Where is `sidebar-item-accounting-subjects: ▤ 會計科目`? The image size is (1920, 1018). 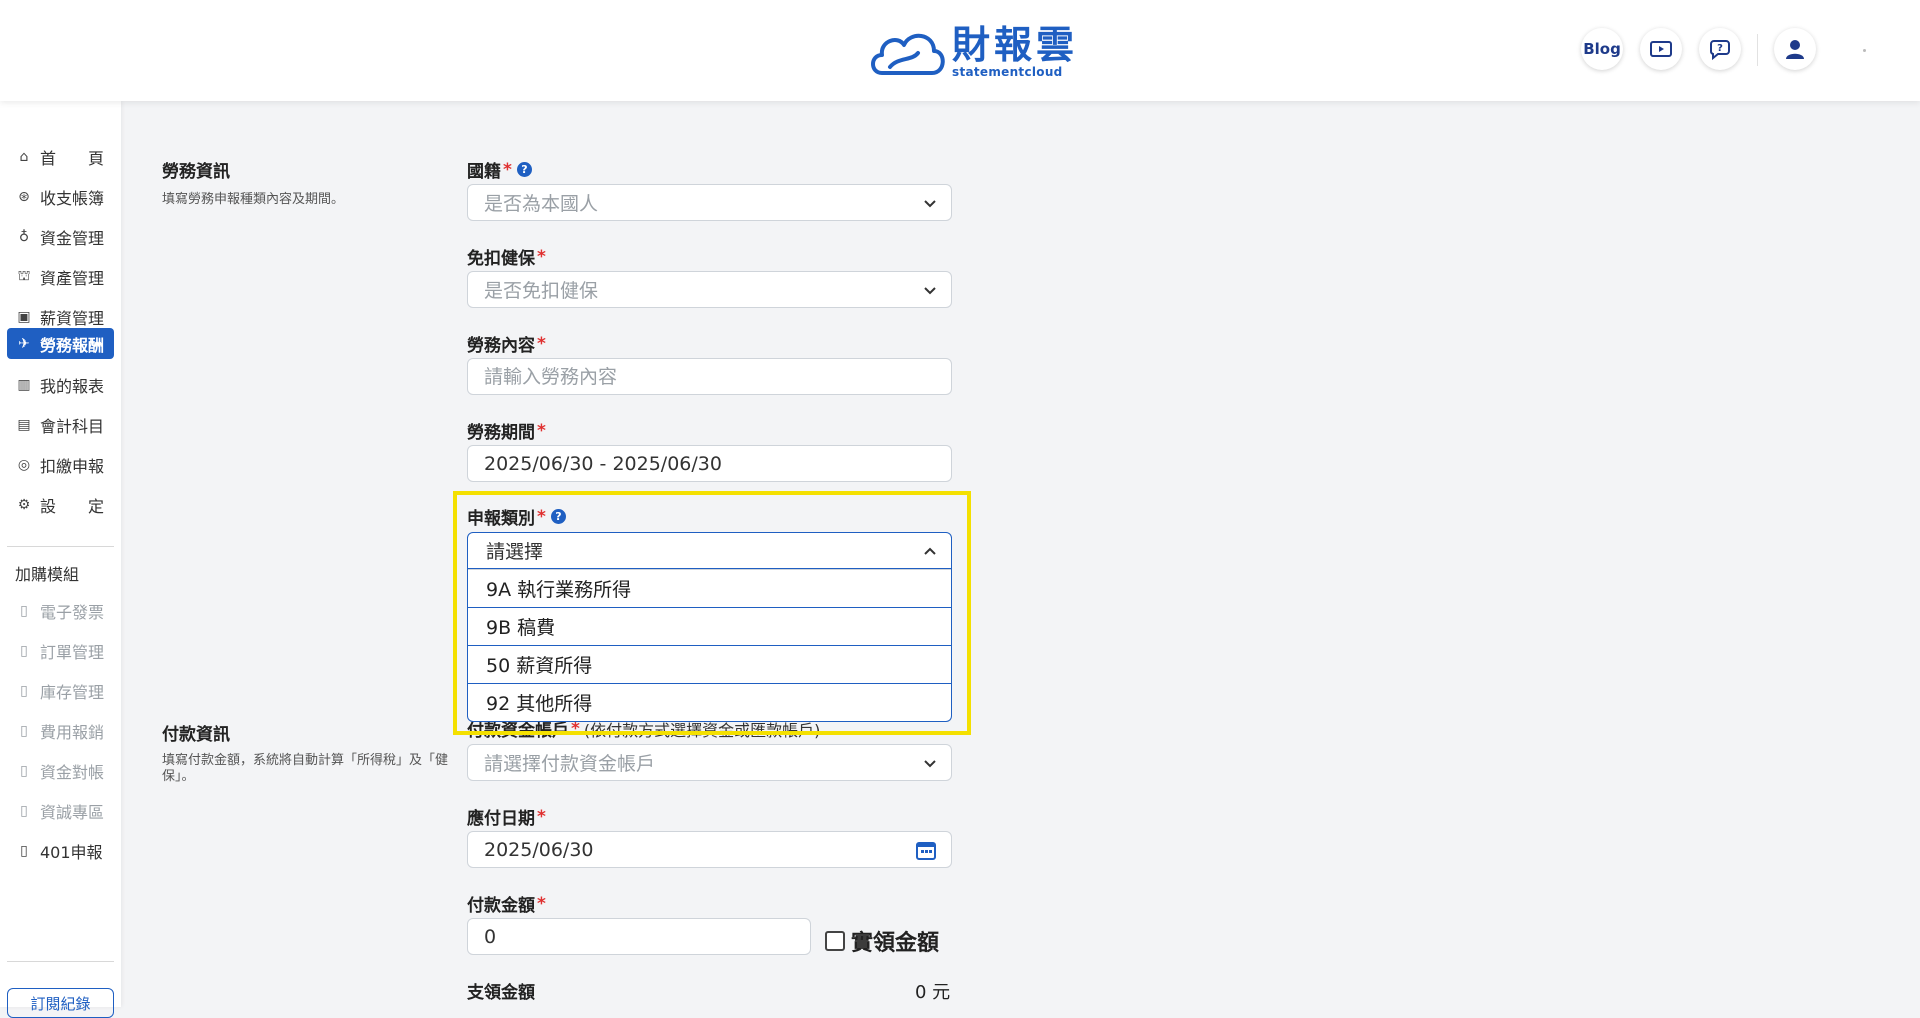
sidebar-item-accounting-subjects: ▤ 會計科目 is located at coordinates (60, 424).